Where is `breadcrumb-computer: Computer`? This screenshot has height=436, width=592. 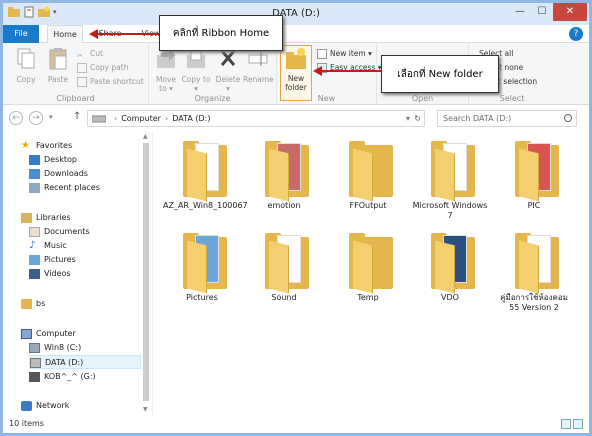 breadcrumb-computer: Computer is located at coordinates (141, 118).